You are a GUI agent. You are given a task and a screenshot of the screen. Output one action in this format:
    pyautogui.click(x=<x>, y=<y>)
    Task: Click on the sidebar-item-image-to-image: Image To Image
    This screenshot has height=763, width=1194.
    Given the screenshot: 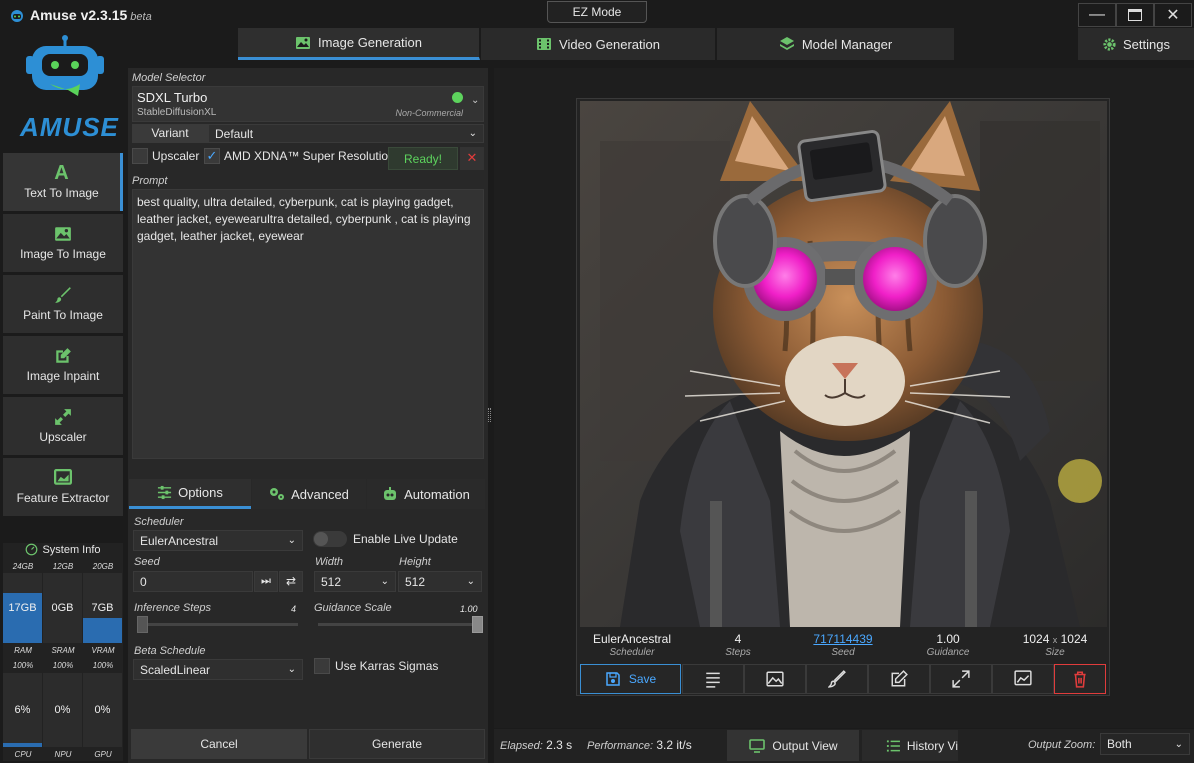 What is the action you would take?
    pyautogui.click(x=63, y=243)
    